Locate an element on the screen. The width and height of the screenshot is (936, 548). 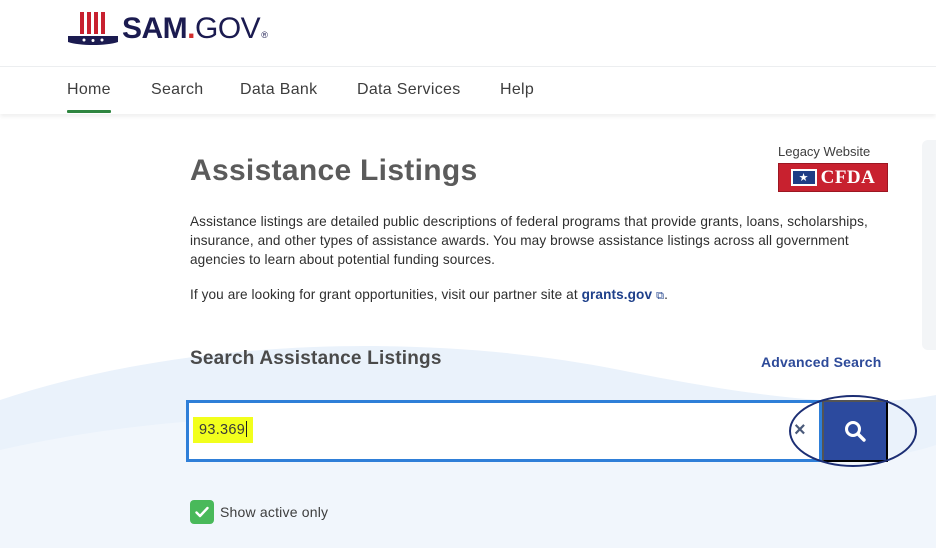
sam-gov-logo: SAM. GOV ® is located at coordinates (167, 29).